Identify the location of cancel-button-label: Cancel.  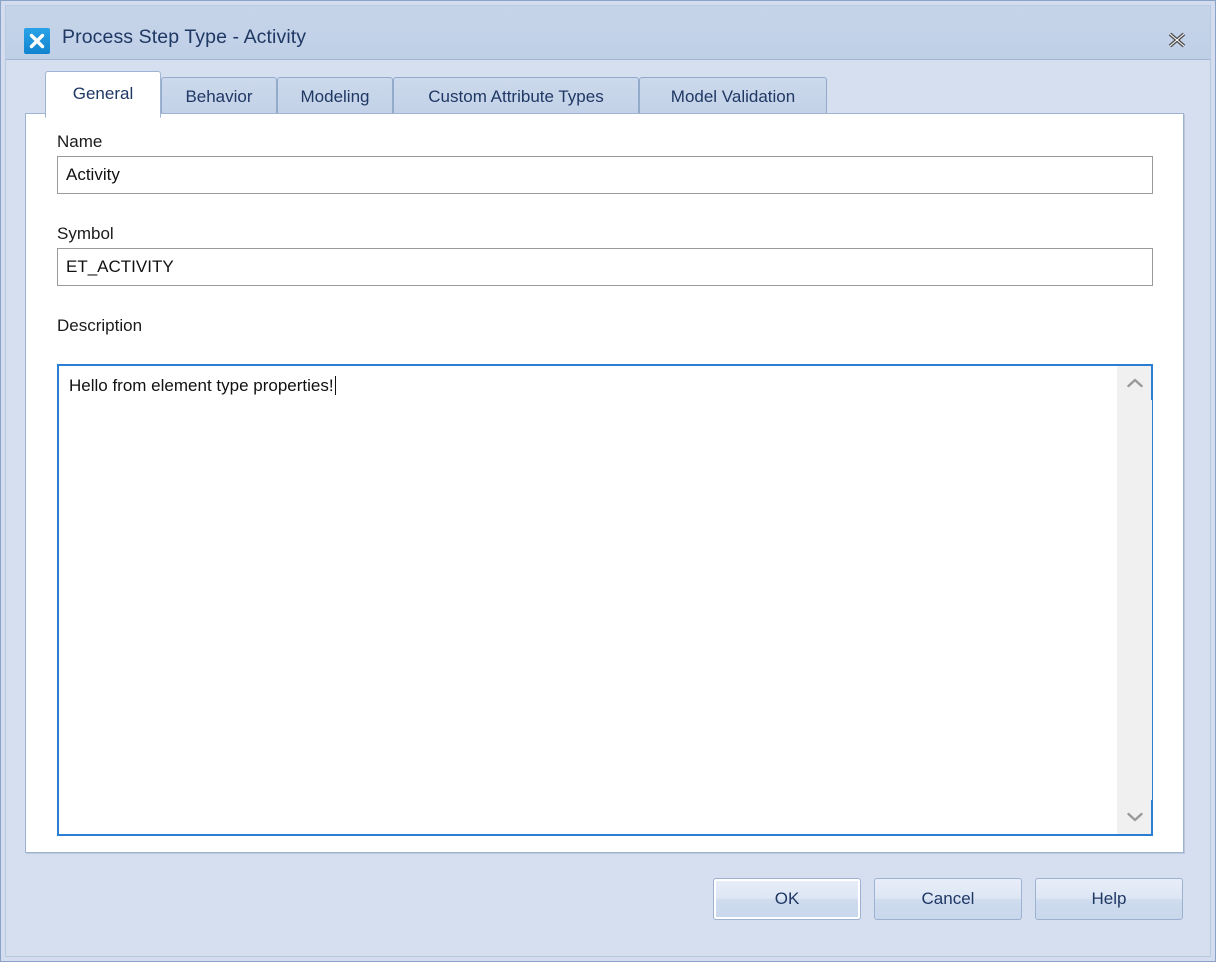
(948, 898).